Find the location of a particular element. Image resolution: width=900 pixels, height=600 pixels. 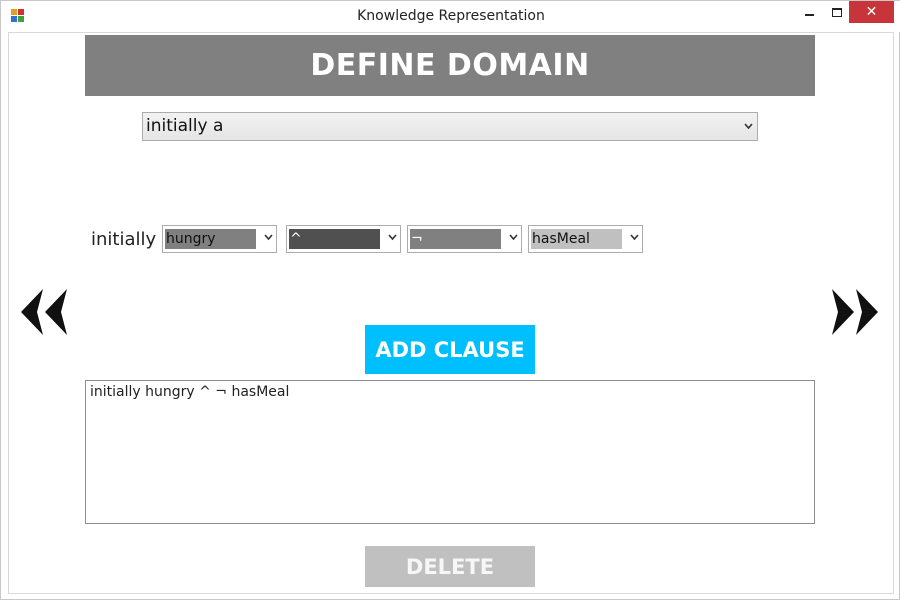

previous-button is located at coordinates (44, 312).